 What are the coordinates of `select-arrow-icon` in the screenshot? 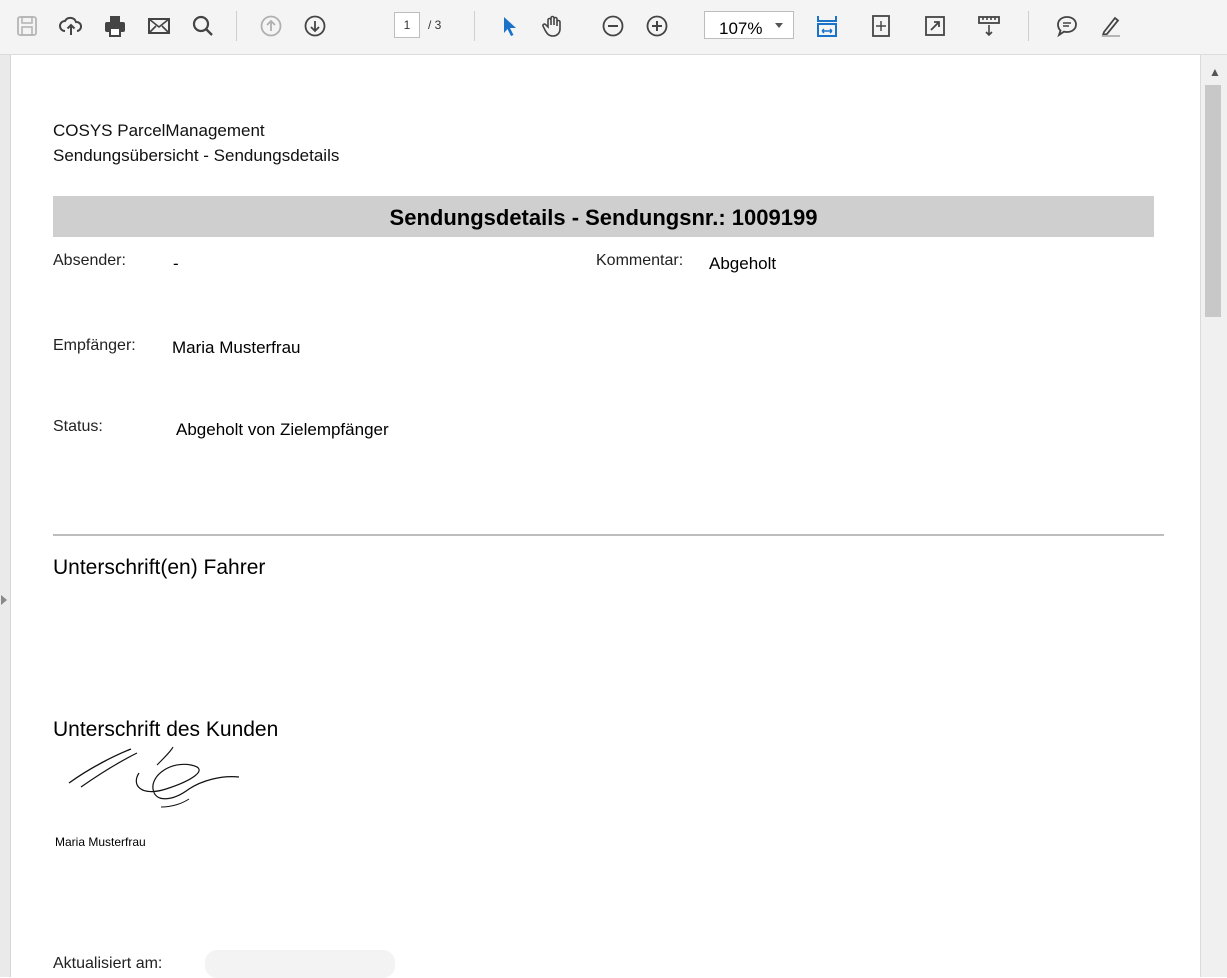 It's located at (509, 26).